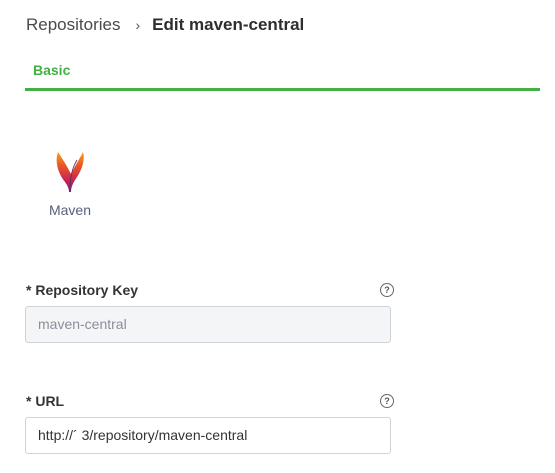  I want to click on repository-key-input: maven-central, so click(208, 324).